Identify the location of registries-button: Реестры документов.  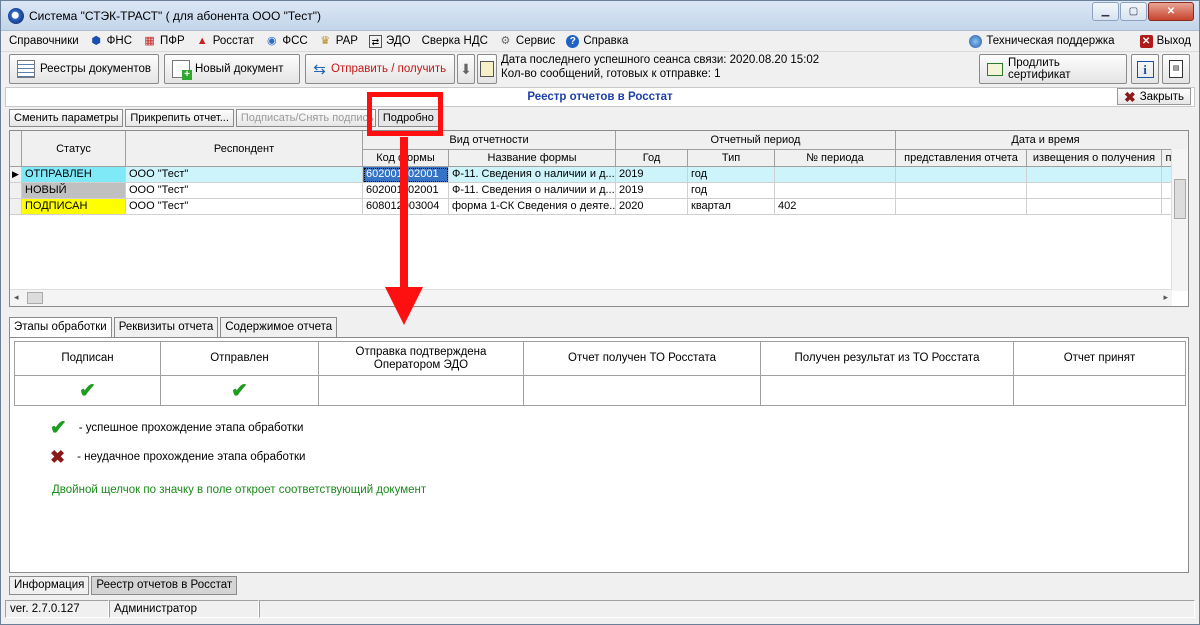
(84, 69).